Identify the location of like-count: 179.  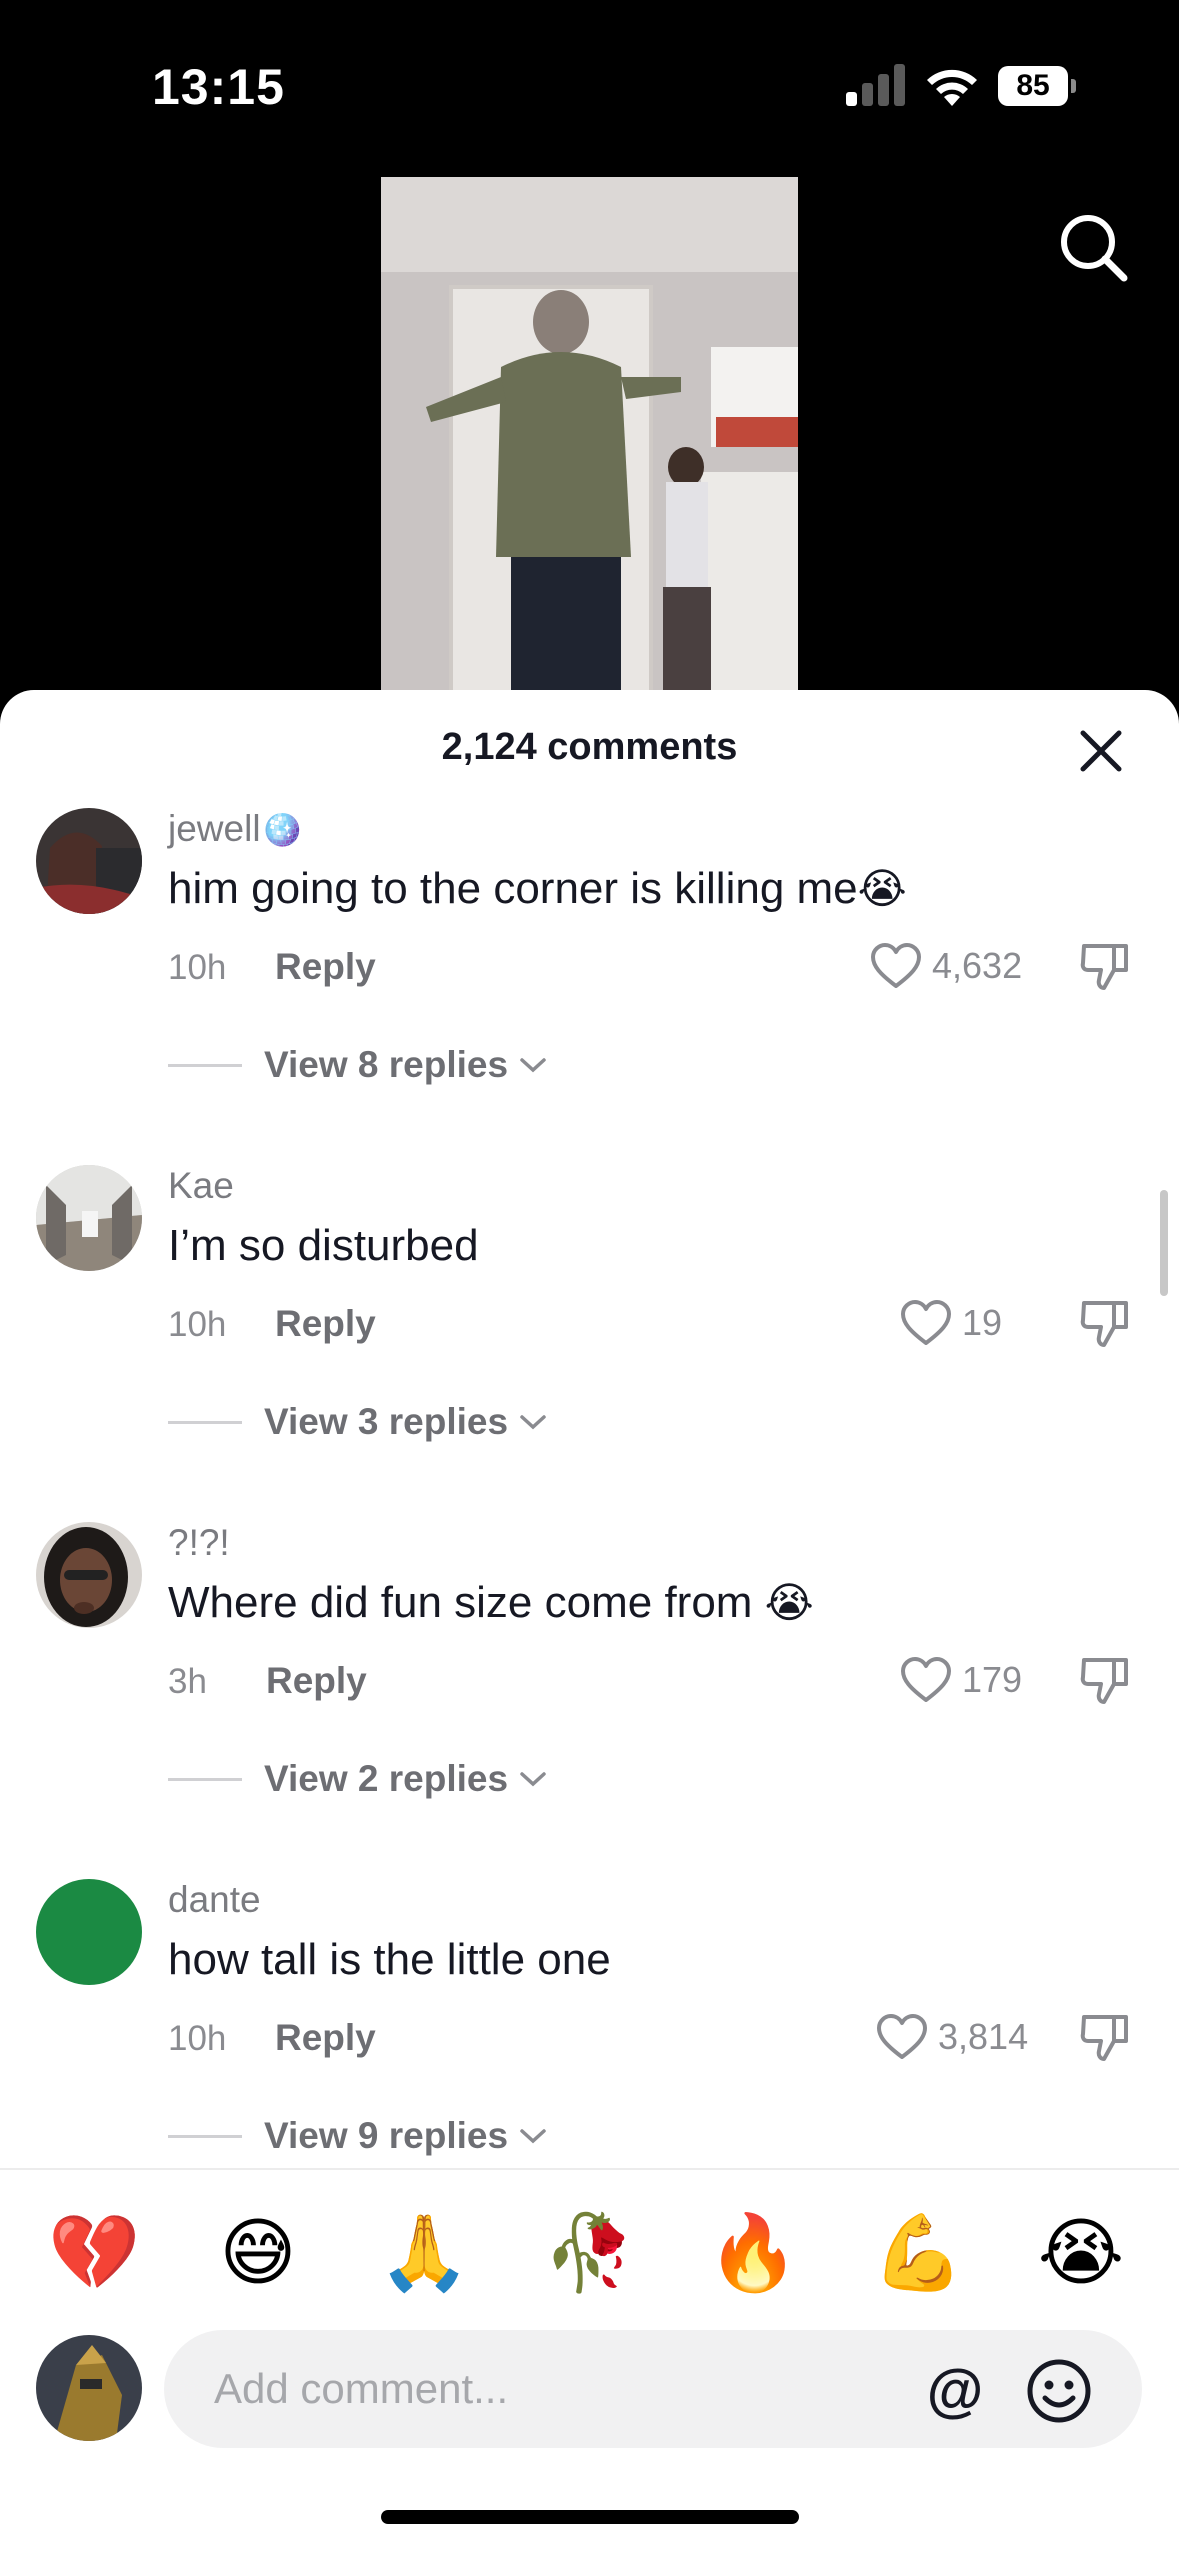
(992, 1679).